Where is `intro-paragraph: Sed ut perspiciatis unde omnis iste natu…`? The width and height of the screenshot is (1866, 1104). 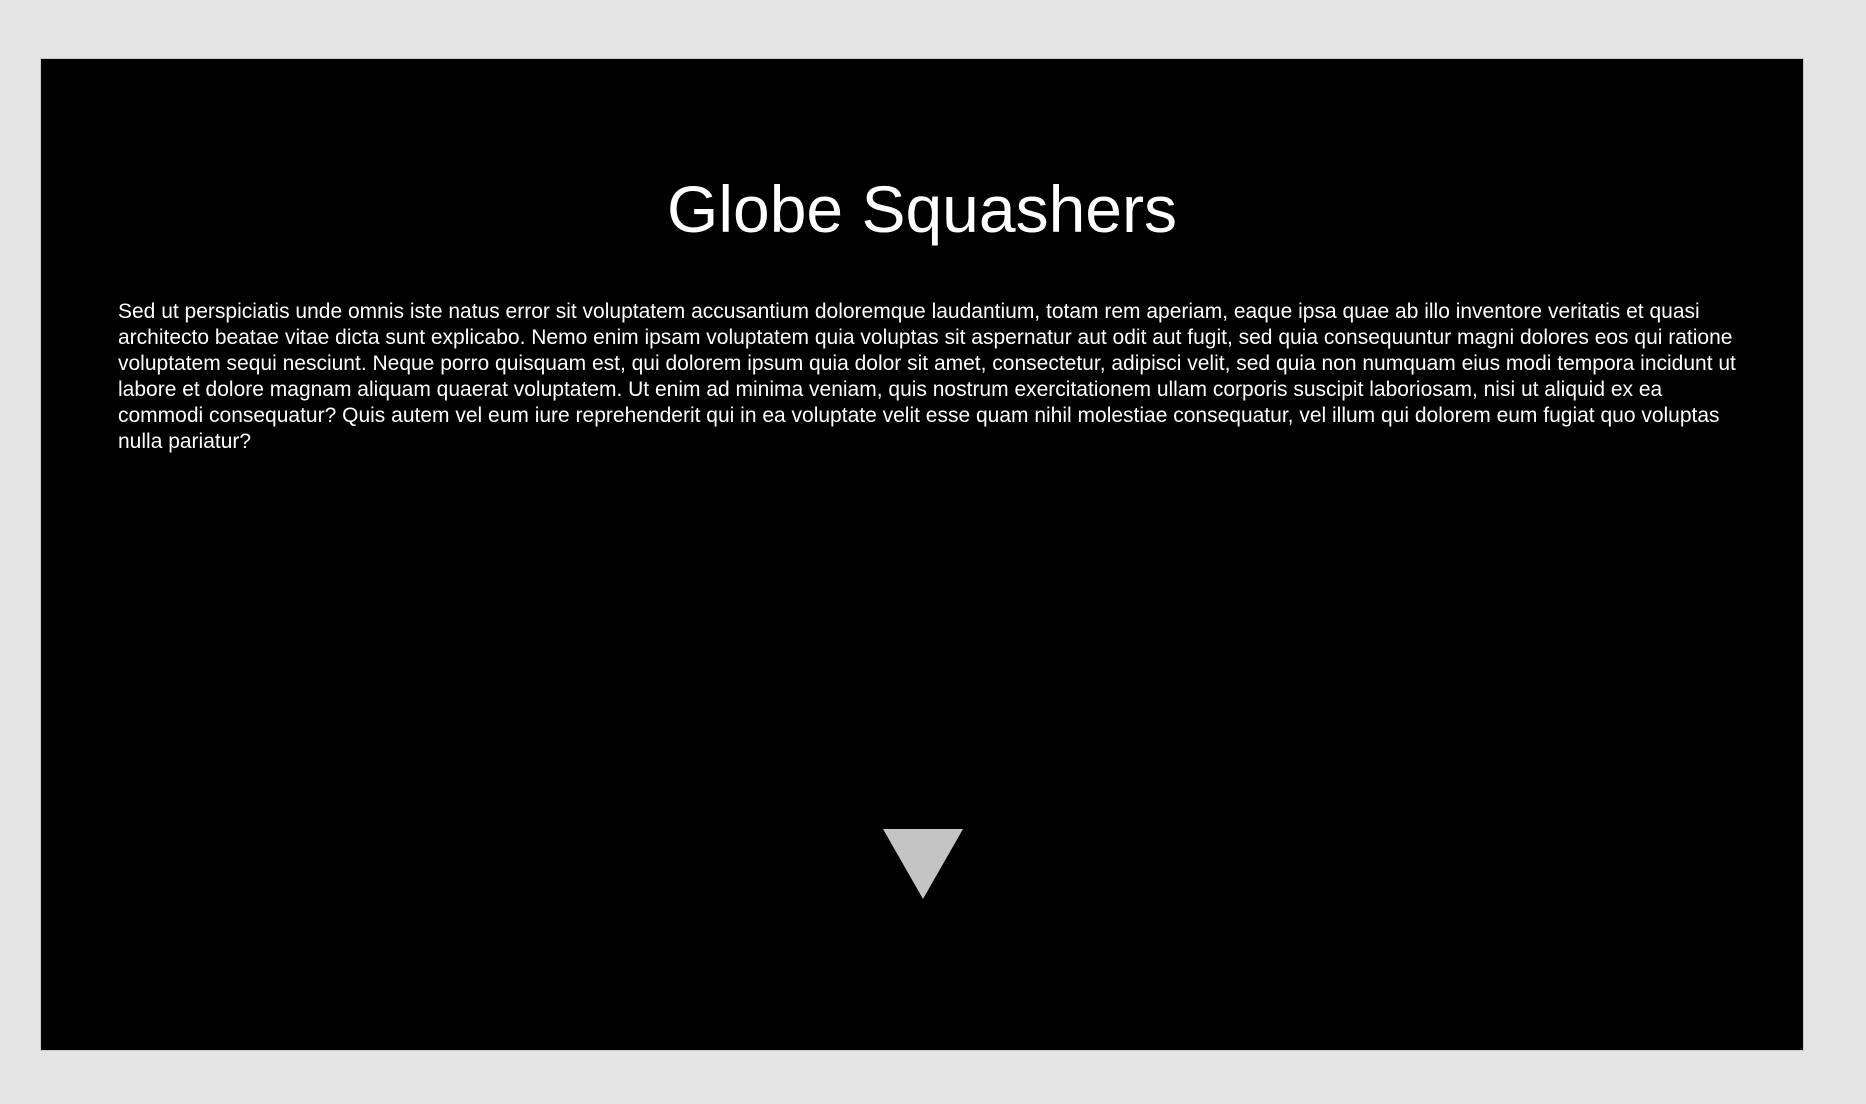 intro-paragraph: Sed ut perspiciatis unde omnis iste natu… is located at coordinates (927, 376).